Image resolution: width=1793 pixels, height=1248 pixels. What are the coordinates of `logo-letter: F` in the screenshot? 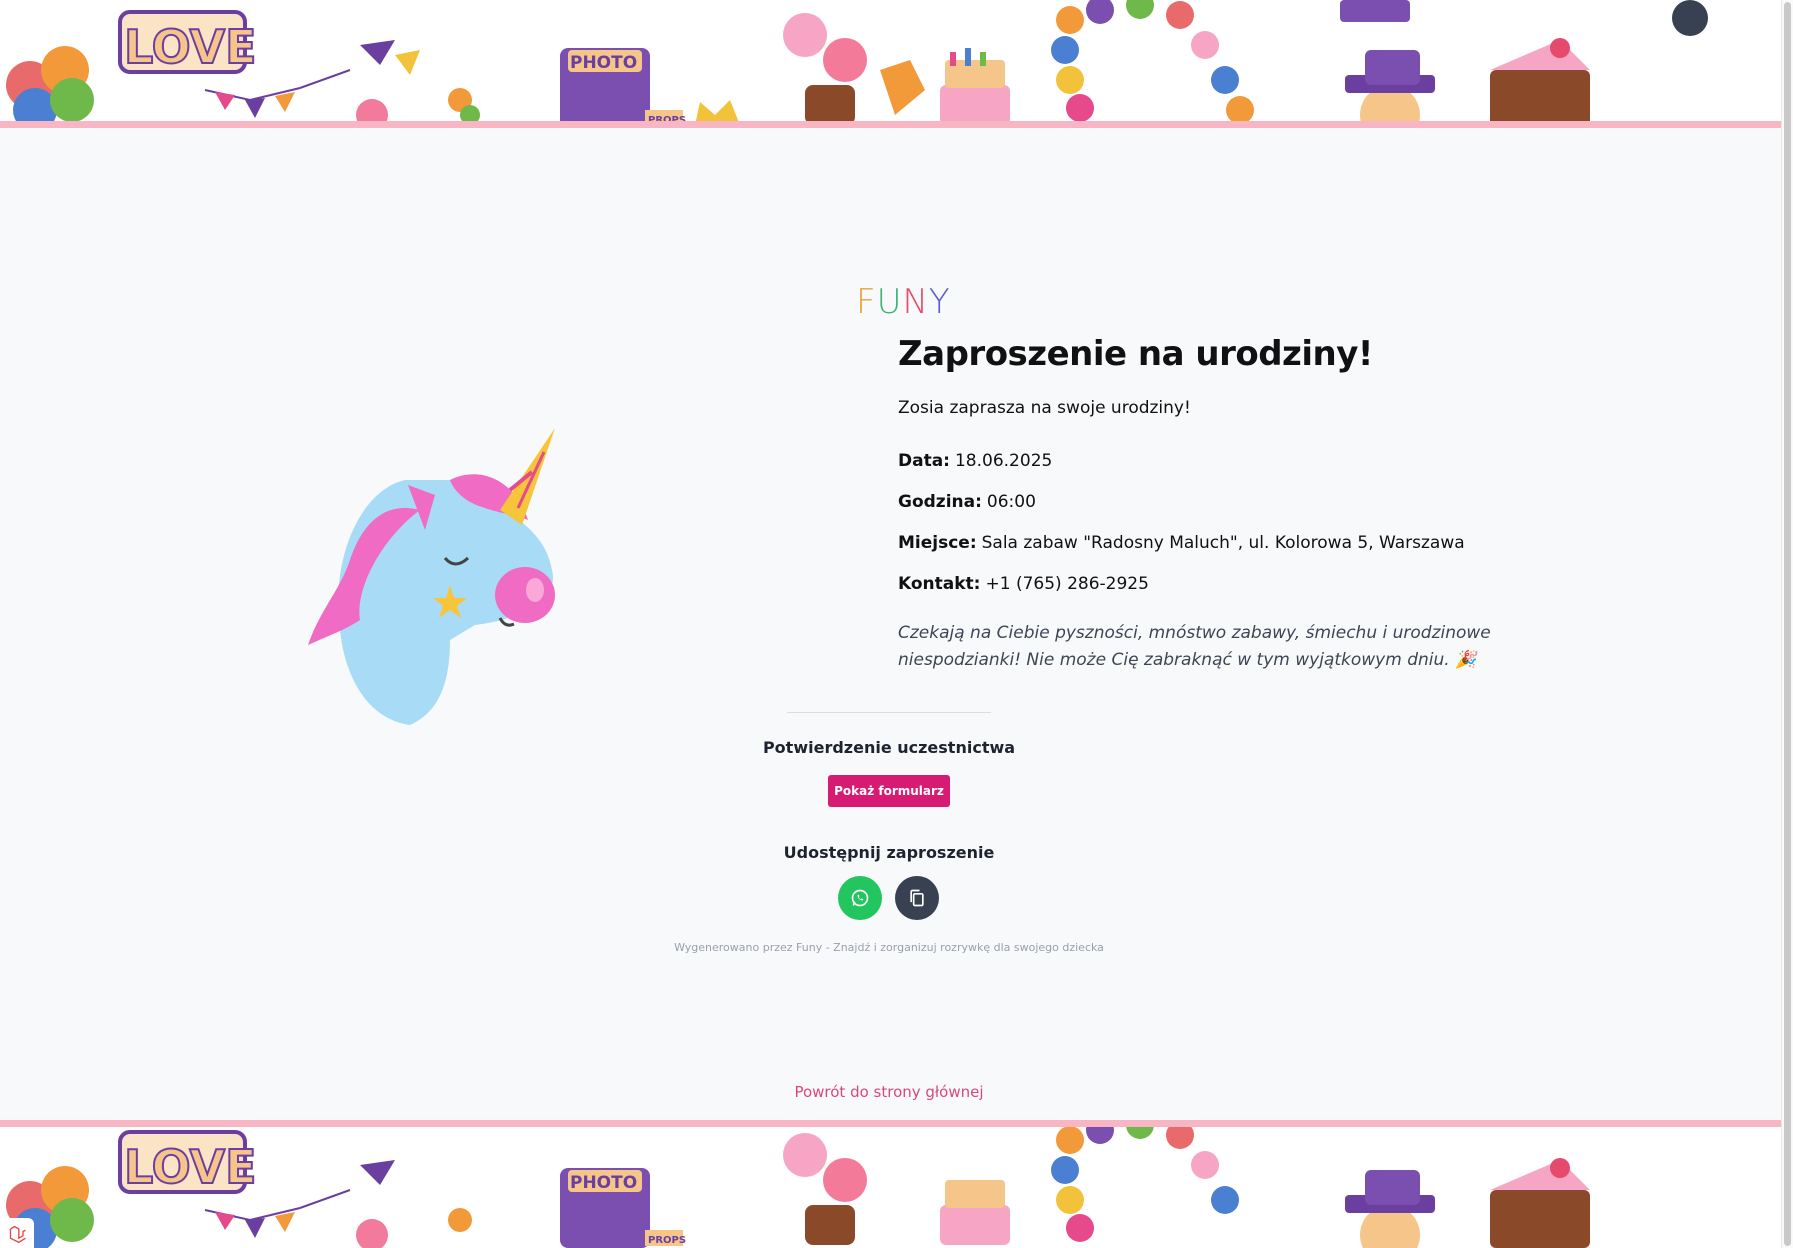 It's located at (866, 302).